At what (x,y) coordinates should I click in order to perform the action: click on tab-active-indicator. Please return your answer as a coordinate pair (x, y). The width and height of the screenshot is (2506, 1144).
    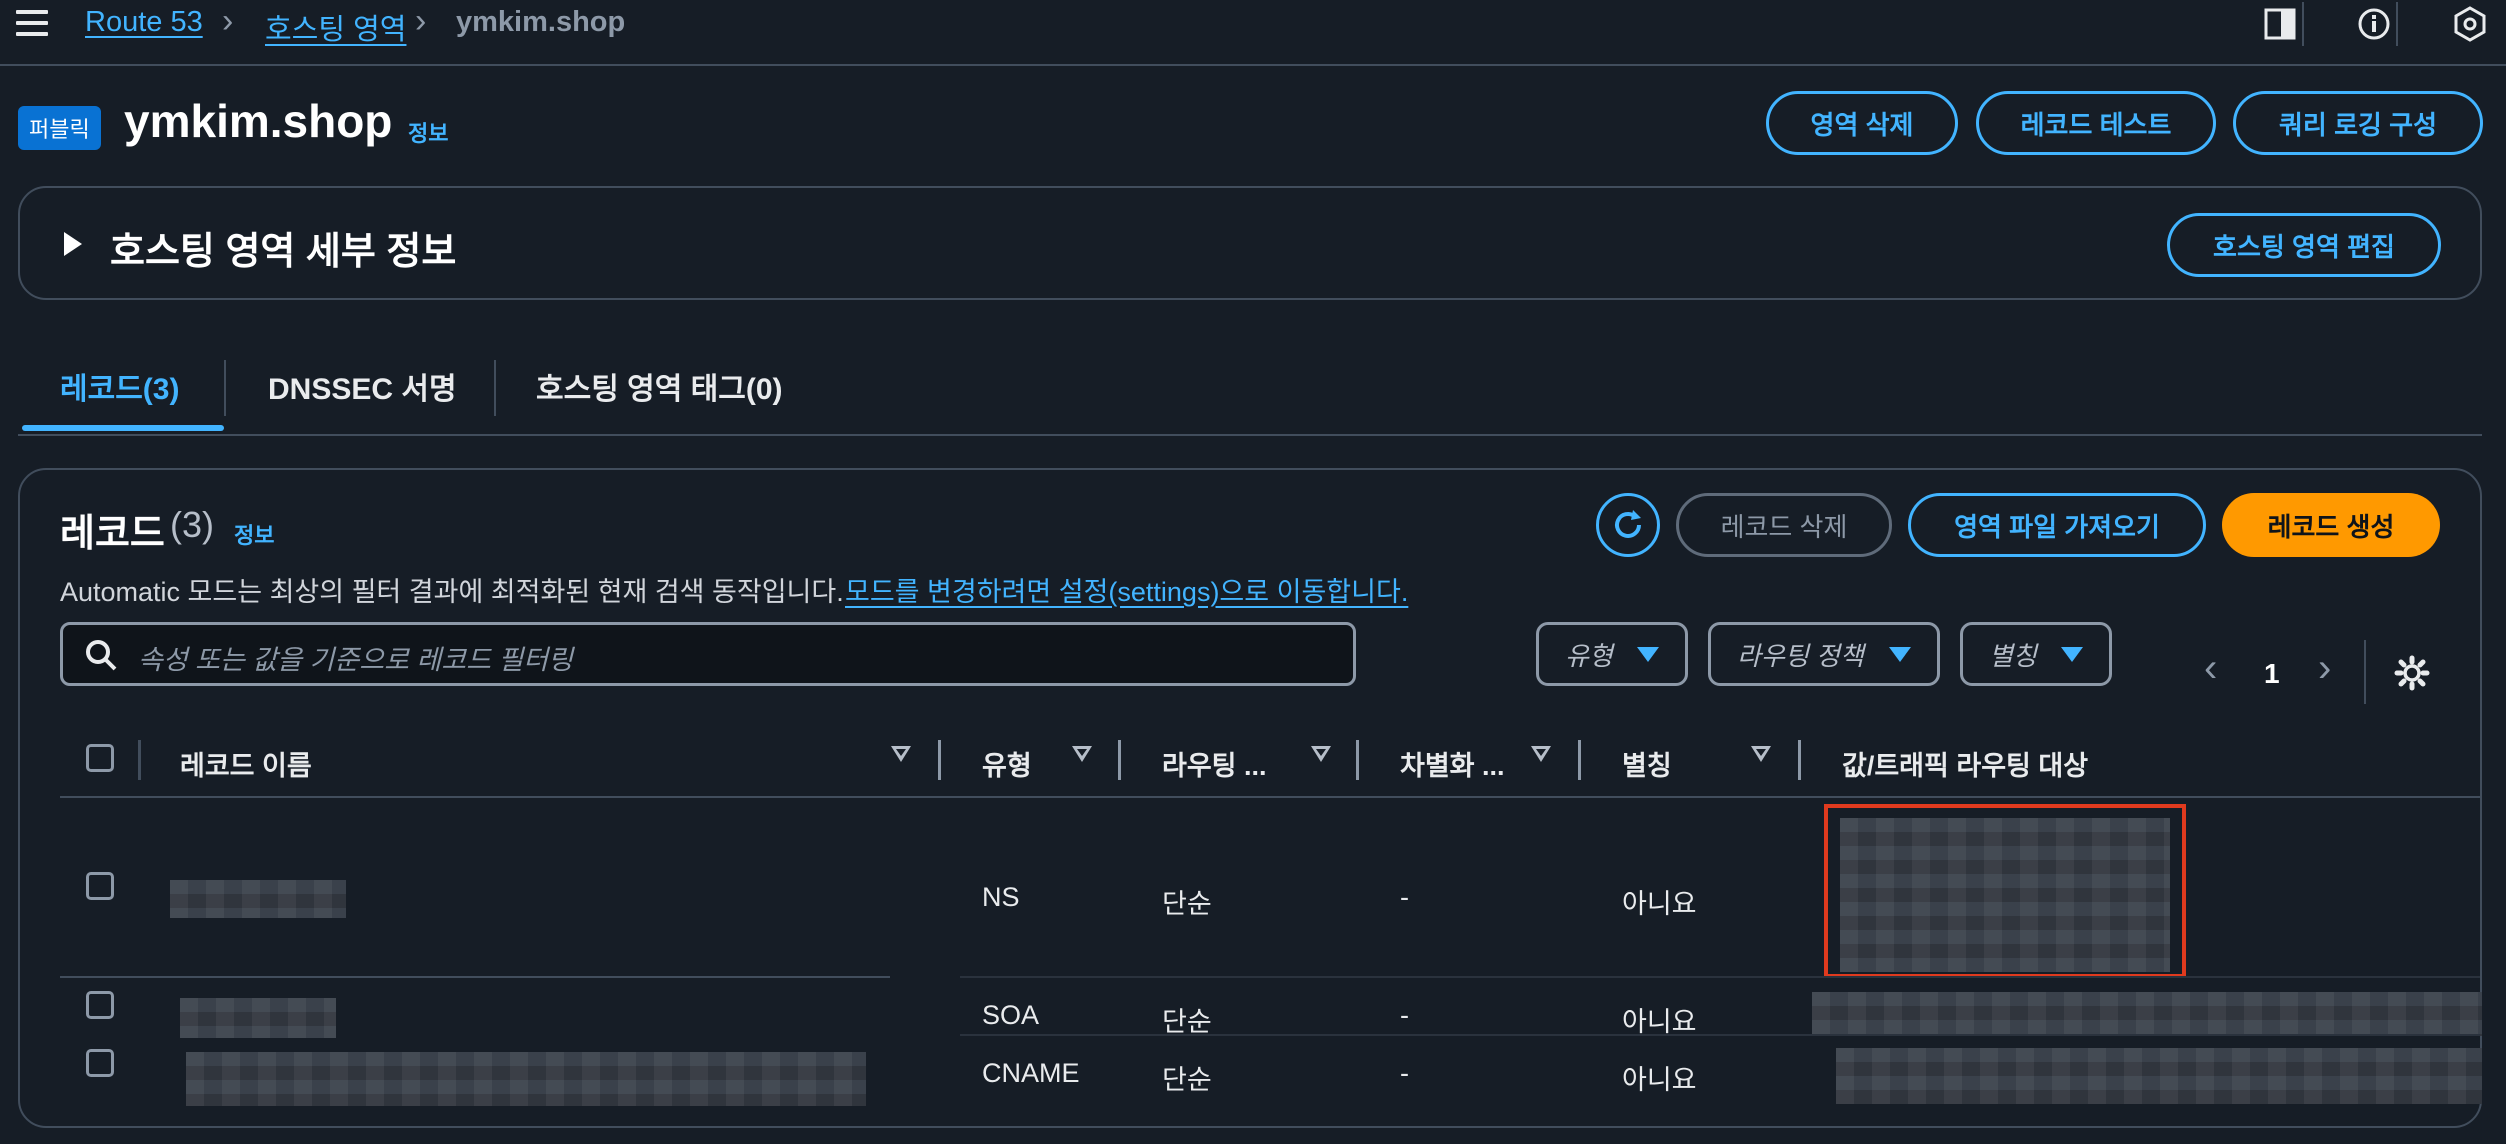
    Looking at the image, I should click on (123, 428).